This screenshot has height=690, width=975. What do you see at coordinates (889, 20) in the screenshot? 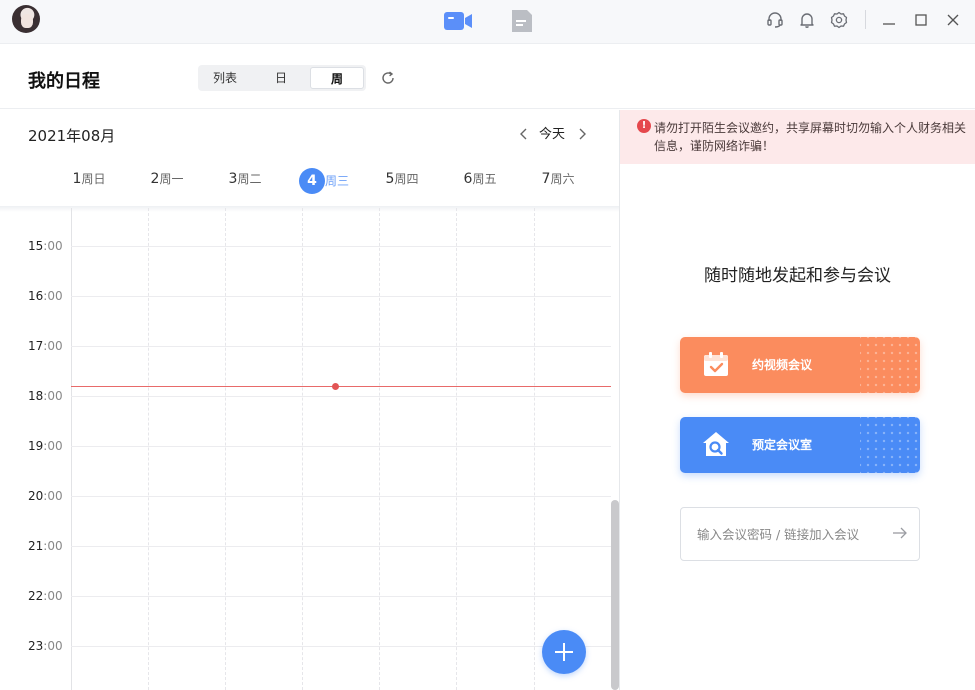
I see `minimize-icon` at bounding box center [889, 20].